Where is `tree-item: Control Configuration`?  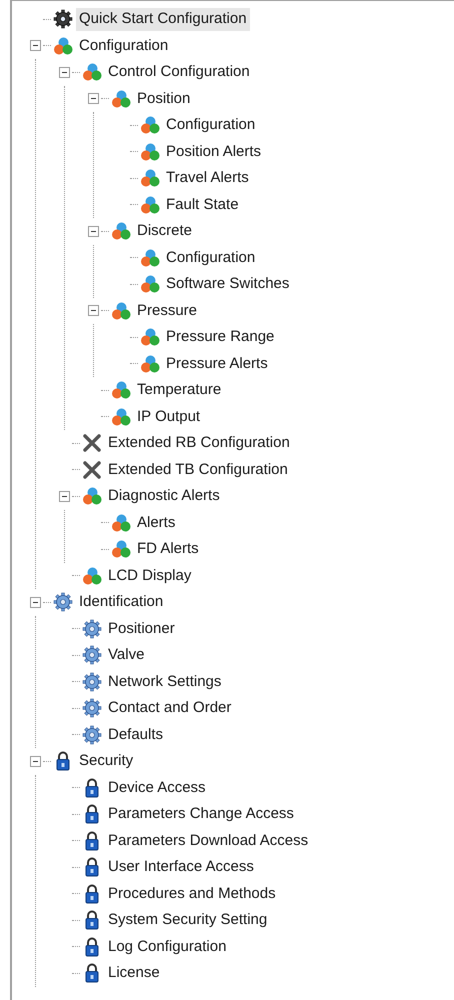 tree-item: Control Configuration is located at coordinates (179, 72).